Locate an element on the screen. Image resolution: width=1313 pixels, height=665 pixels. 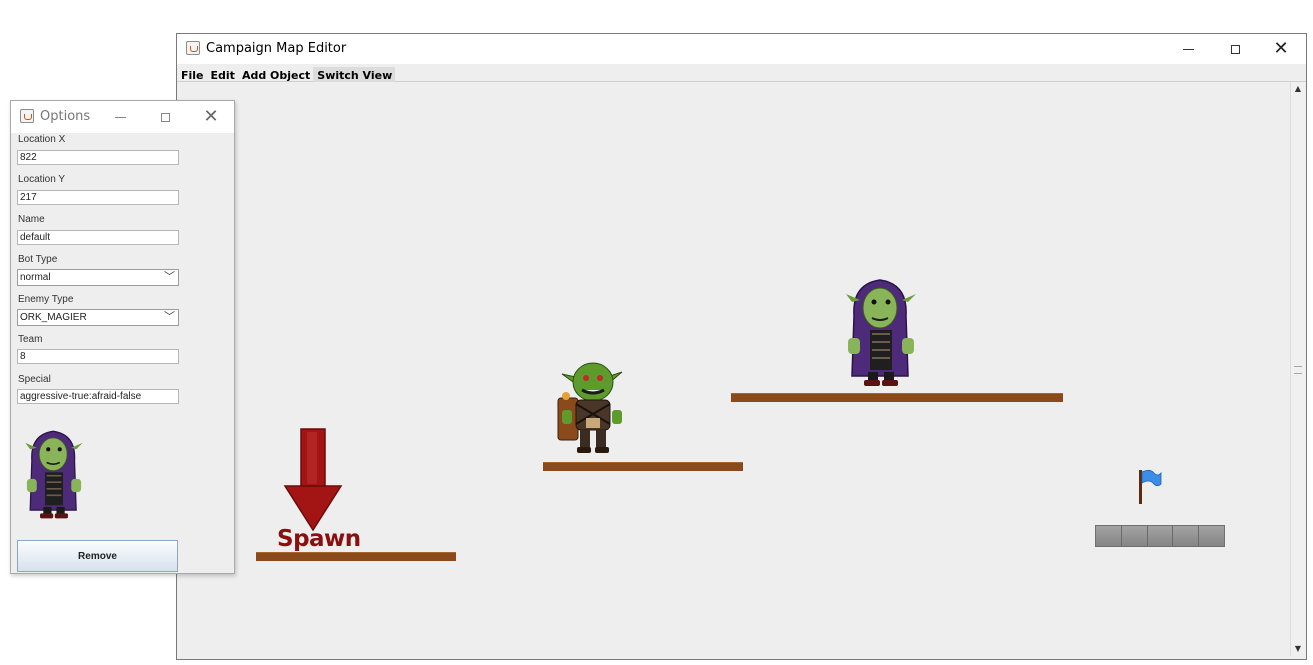
main-titlebar: Campaign Map Editor ✕ is located at coordinates (741, 49).